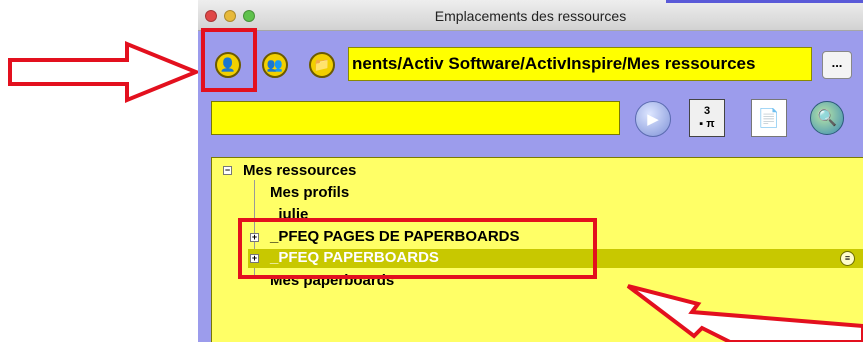 The image size is (863, 342). What do you see at coordinates (769, 118) in the screenshot?
I see `document-icon: 📄` at bounding box center [769, 118].